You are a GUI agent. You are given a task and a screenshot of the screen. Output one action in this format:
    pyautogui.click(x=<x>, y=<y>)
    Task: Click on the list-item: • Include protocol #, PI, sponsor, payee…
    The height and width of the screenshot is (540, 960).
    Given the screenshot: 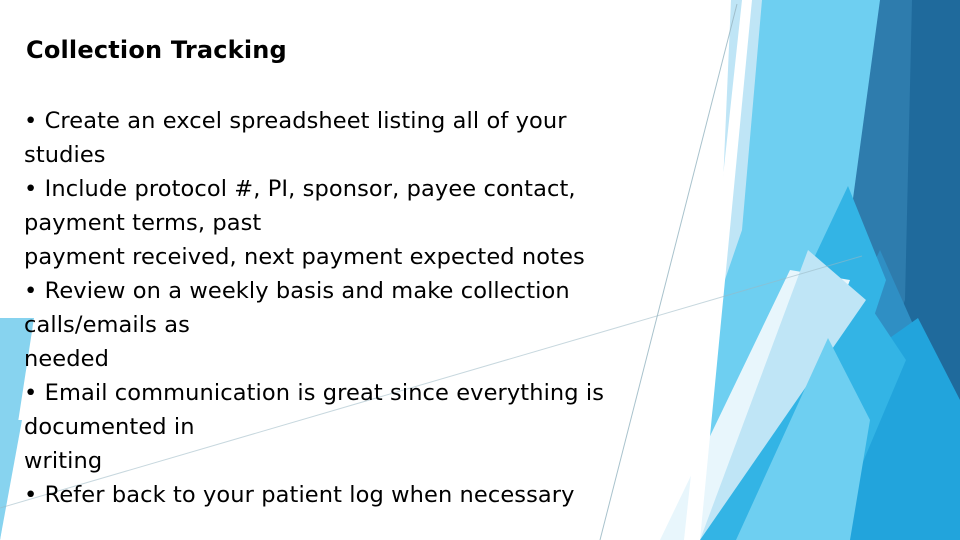 What is the action you would take?
    pyautogui.click(x=300, y=189)
    